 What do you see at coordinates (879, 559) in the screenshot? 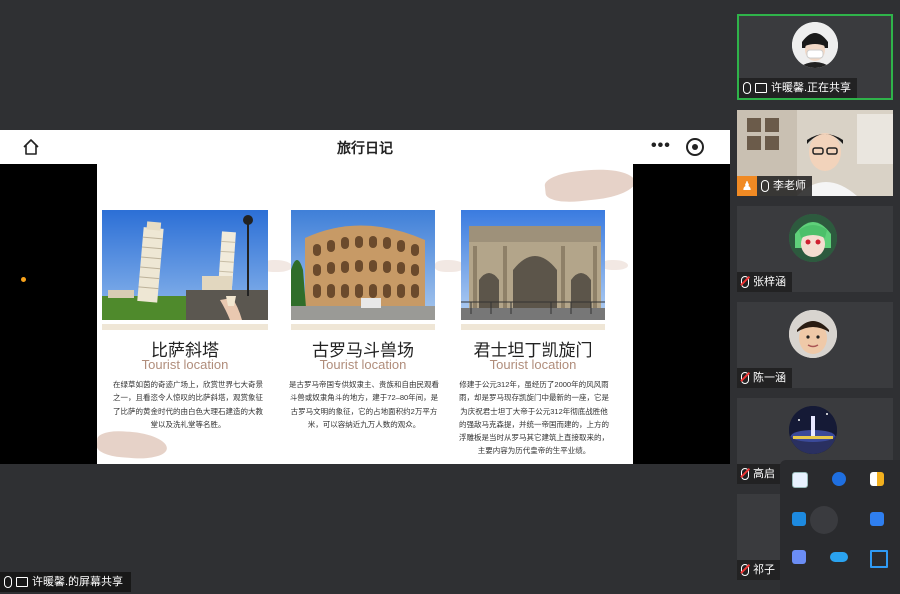
I see `crop-tool-icon` at bounding box center [879, 559].